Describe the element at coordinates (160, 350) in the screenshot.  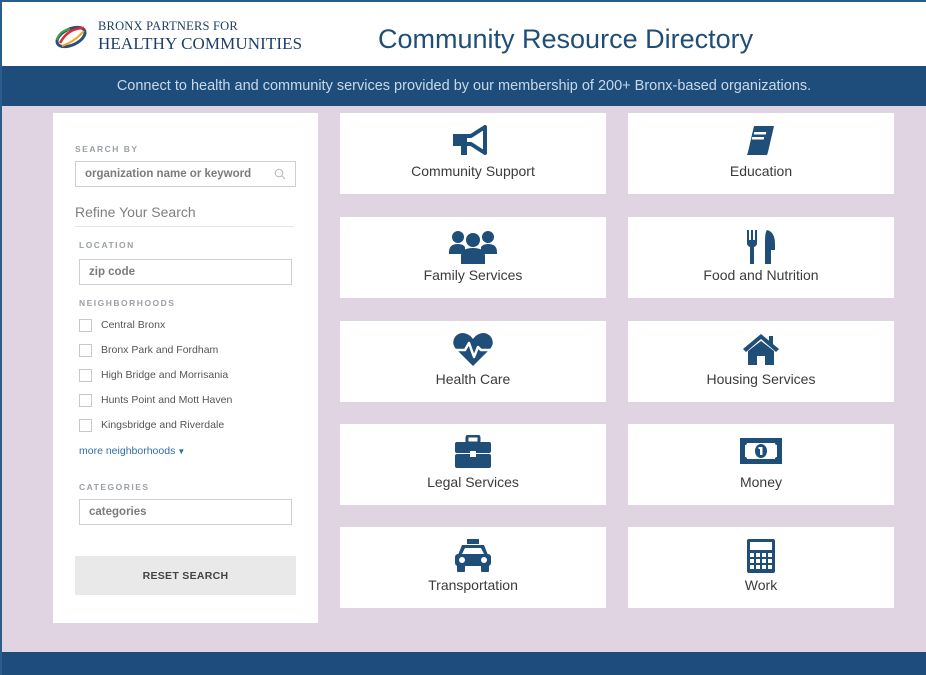
I see `neighborhood-label: Bronx Park and Fordham` at that location.